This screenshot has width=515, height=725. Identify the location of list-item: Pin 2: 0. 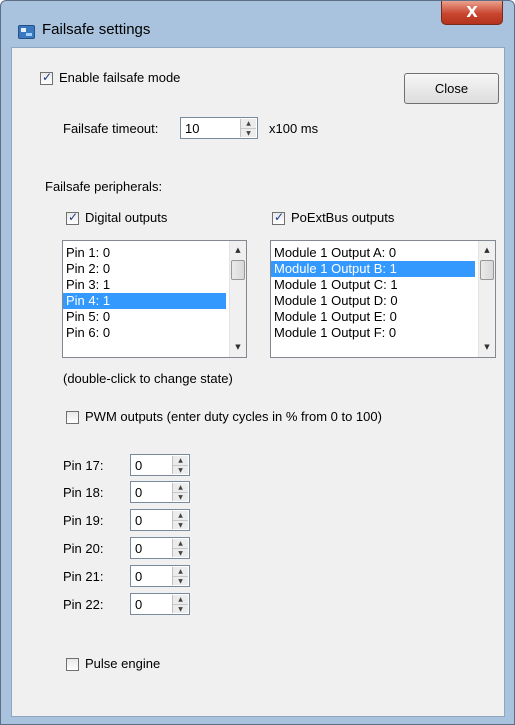
(154, 269).